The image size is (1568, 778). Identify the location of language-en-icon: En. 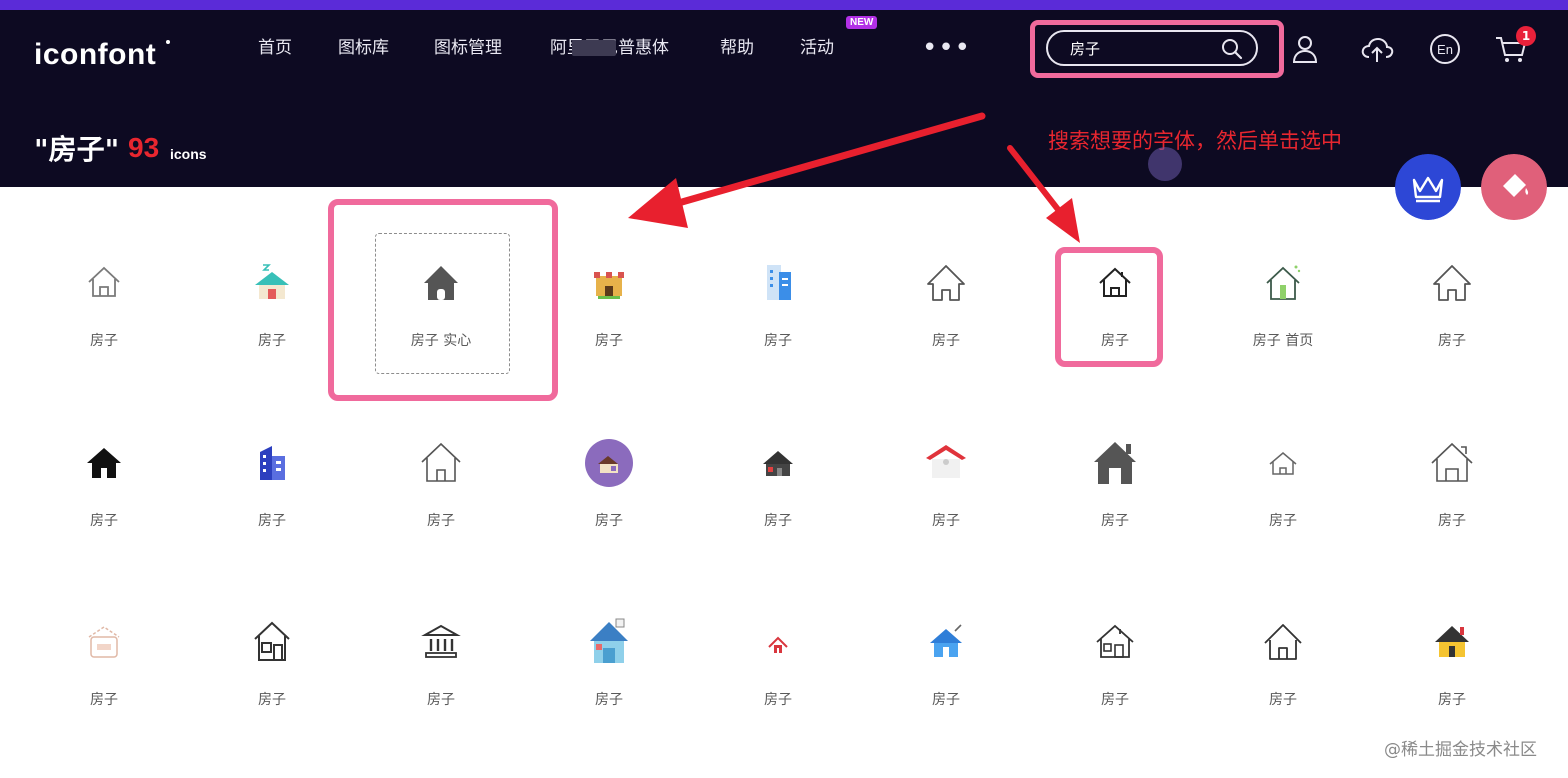
(1445, 49).